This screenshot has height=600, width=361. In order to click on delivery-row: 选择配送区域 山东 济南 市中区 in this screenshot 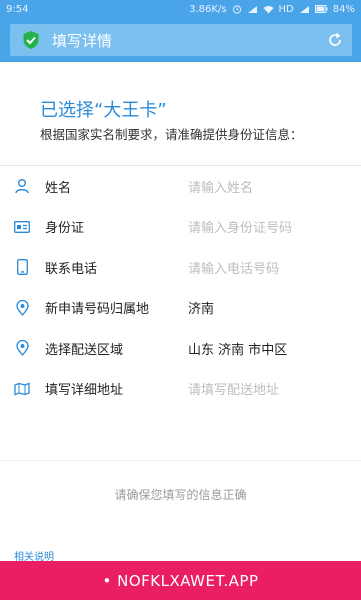, I will do `click(180, 348)`.